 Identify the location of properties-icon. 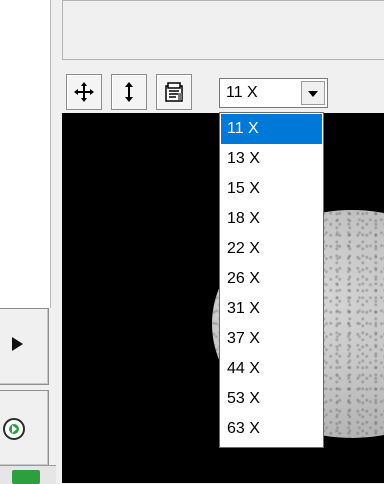
(174, 92).